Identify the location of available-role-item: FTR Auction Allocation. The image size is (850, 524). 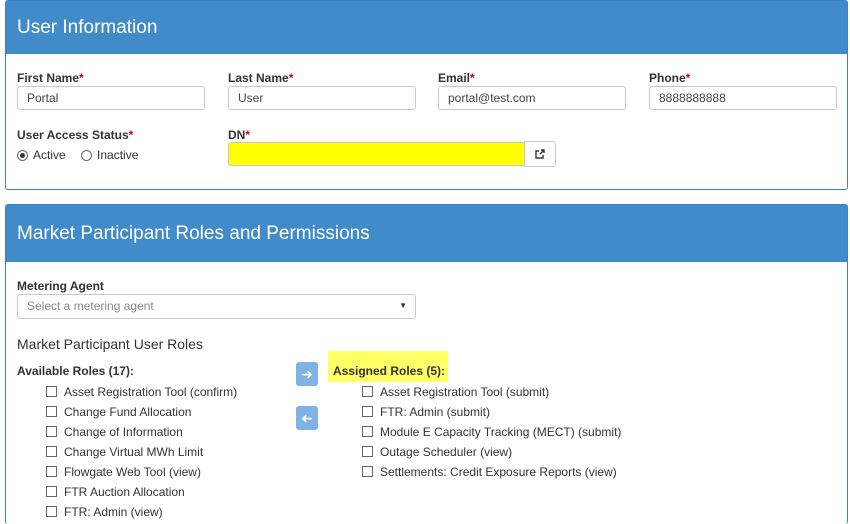
(115, 492).